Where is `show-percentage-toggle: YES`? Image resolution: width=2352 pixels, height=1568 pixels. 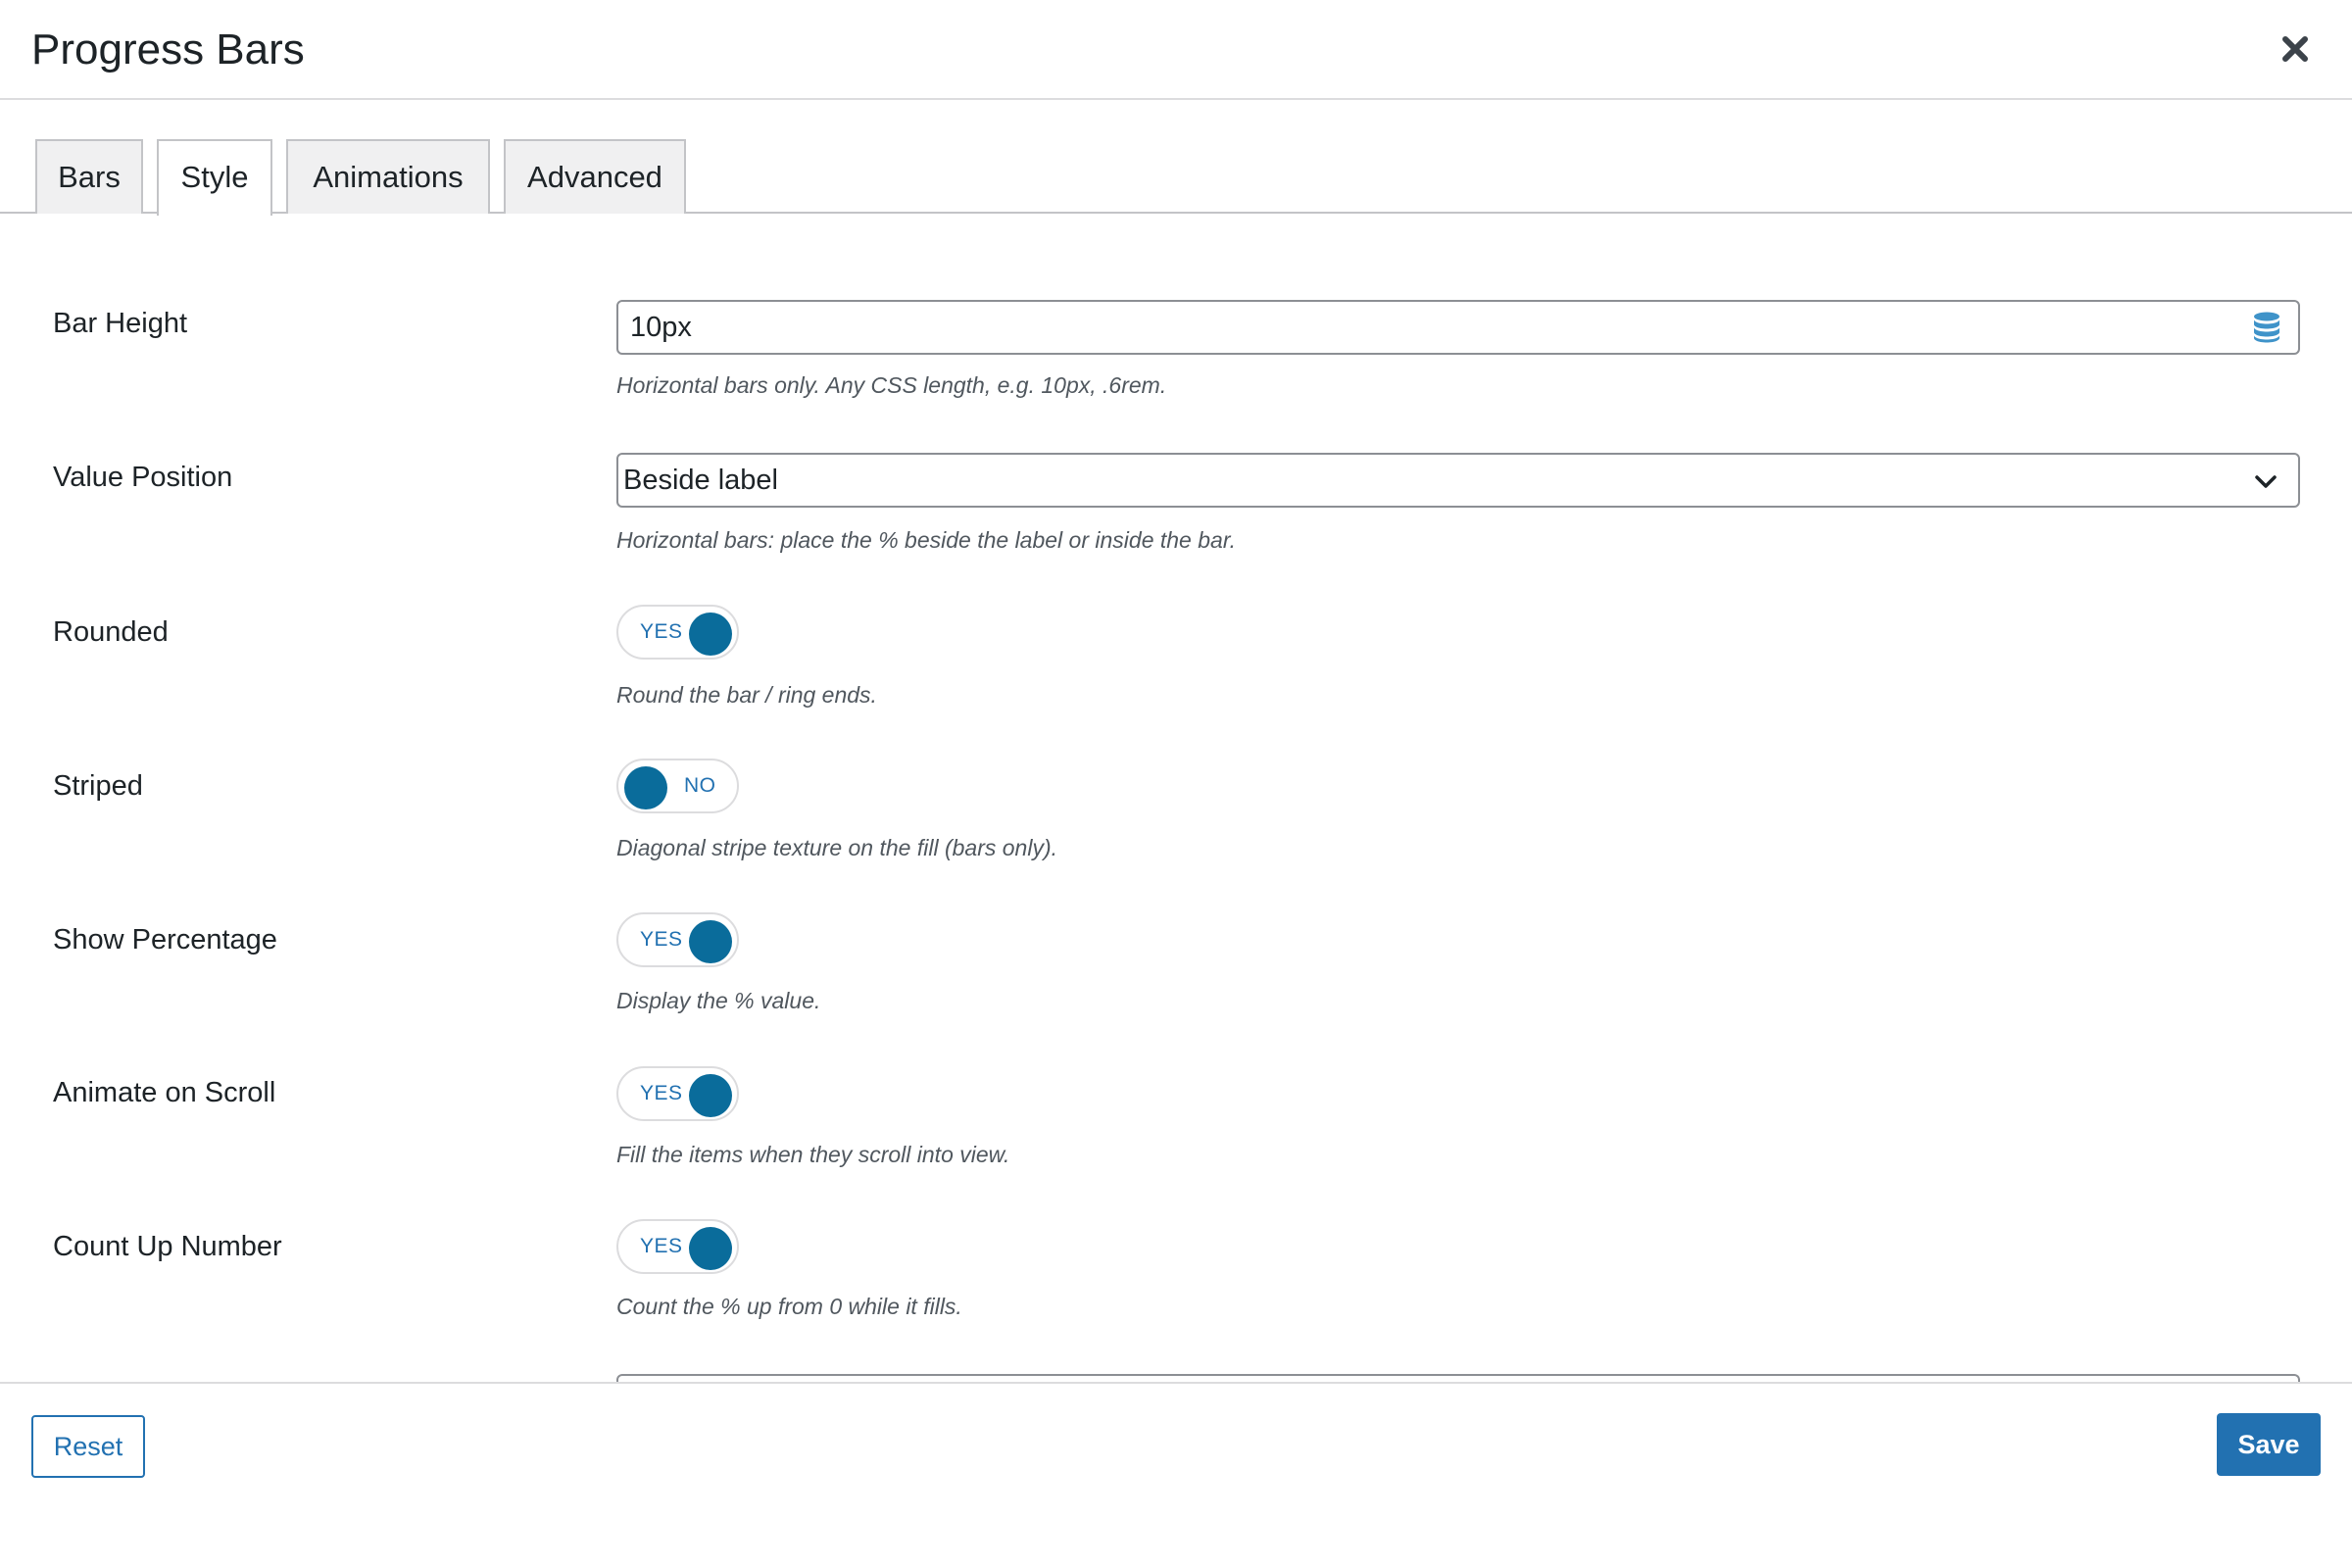 show-percentage-toggle: YES is located at coordinates (677, 939).